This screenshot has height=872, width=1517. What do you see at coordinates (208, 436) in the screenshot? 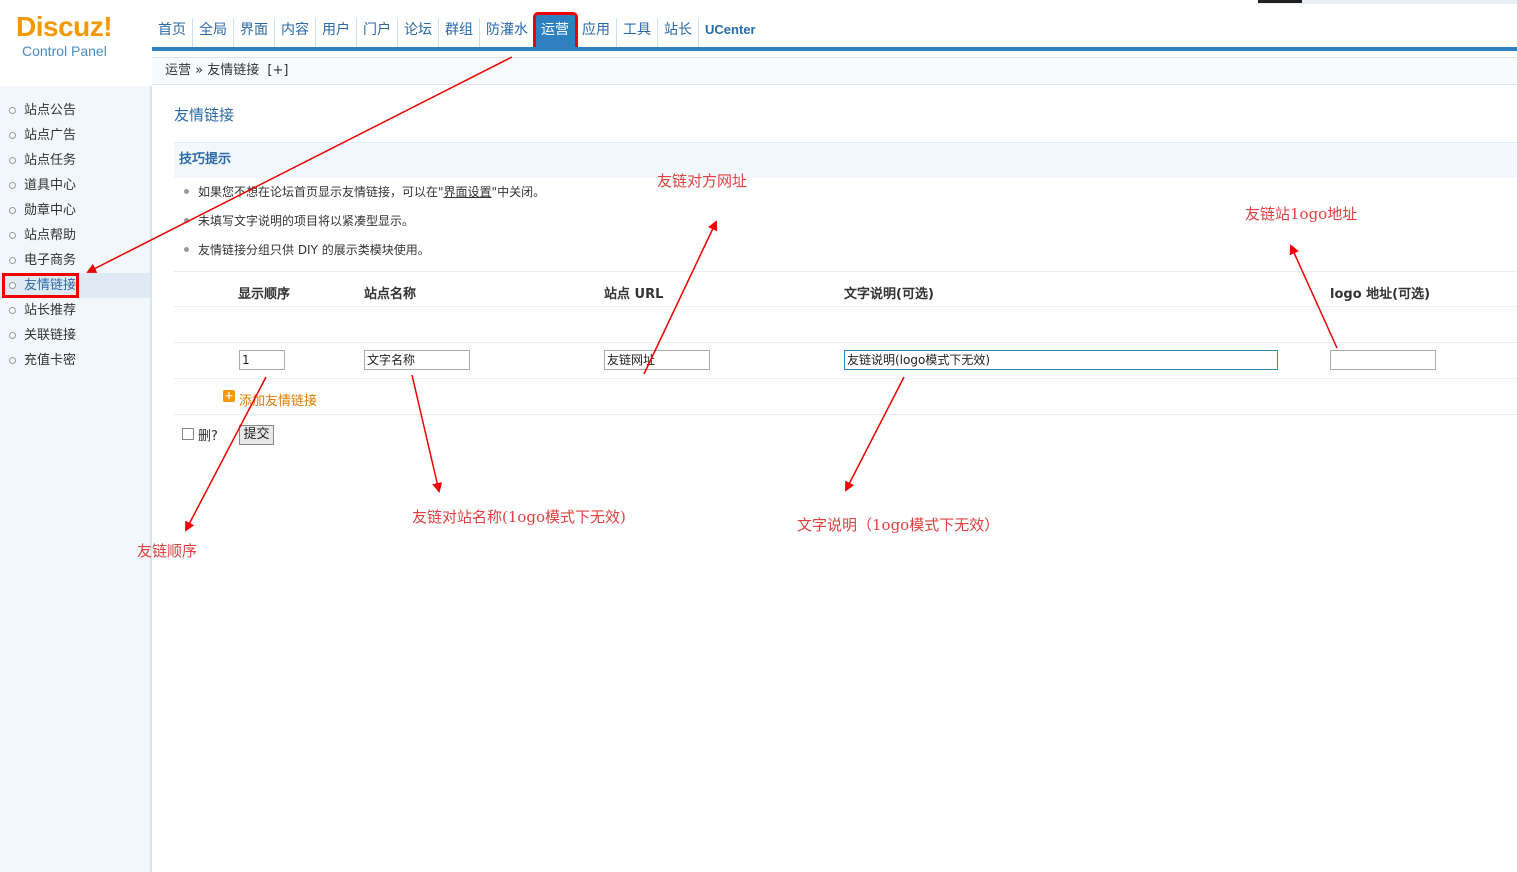
I see `delete-label: 删?` at bounding box center [208, 436].